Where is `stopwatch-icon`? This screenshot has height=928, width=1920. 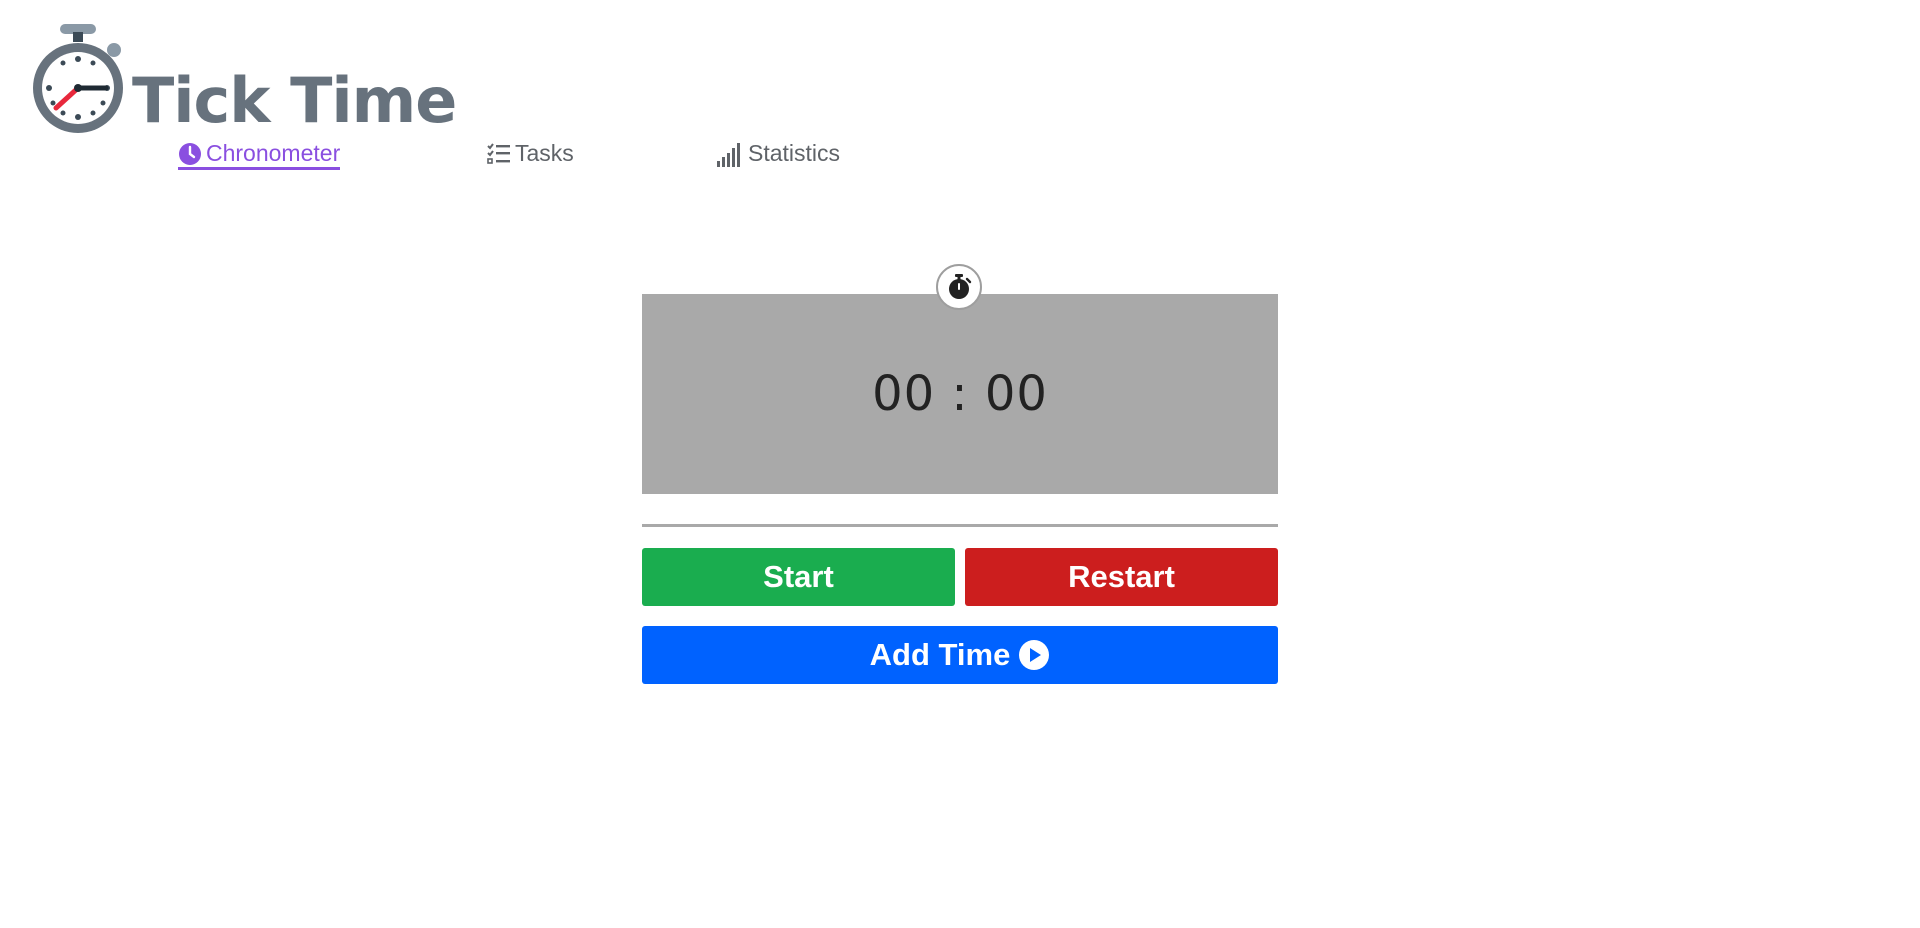 stopwatch-icon is located at coordinates (960, 286).